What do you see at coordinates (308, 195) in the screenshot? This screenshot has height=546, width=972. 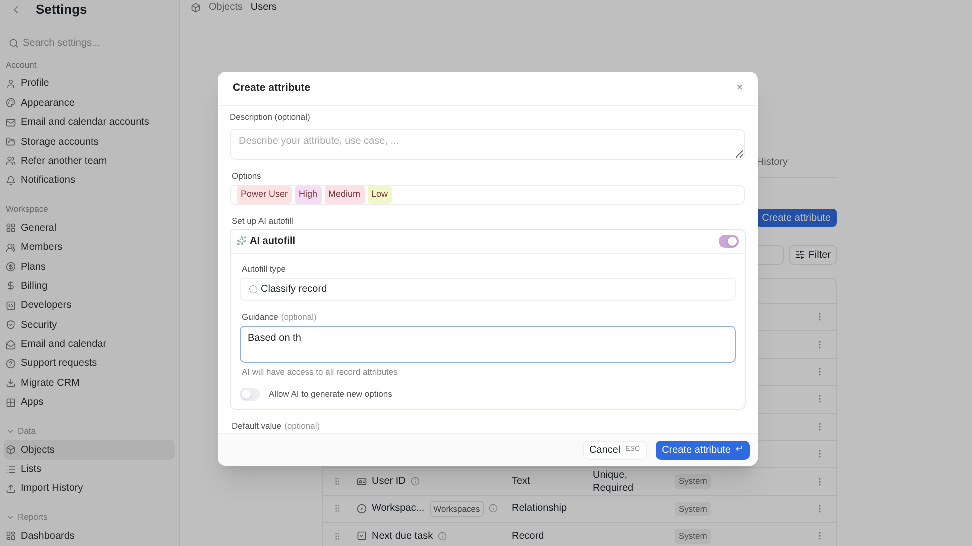 I see `option-tag: High` at bounding box center [308, 195].